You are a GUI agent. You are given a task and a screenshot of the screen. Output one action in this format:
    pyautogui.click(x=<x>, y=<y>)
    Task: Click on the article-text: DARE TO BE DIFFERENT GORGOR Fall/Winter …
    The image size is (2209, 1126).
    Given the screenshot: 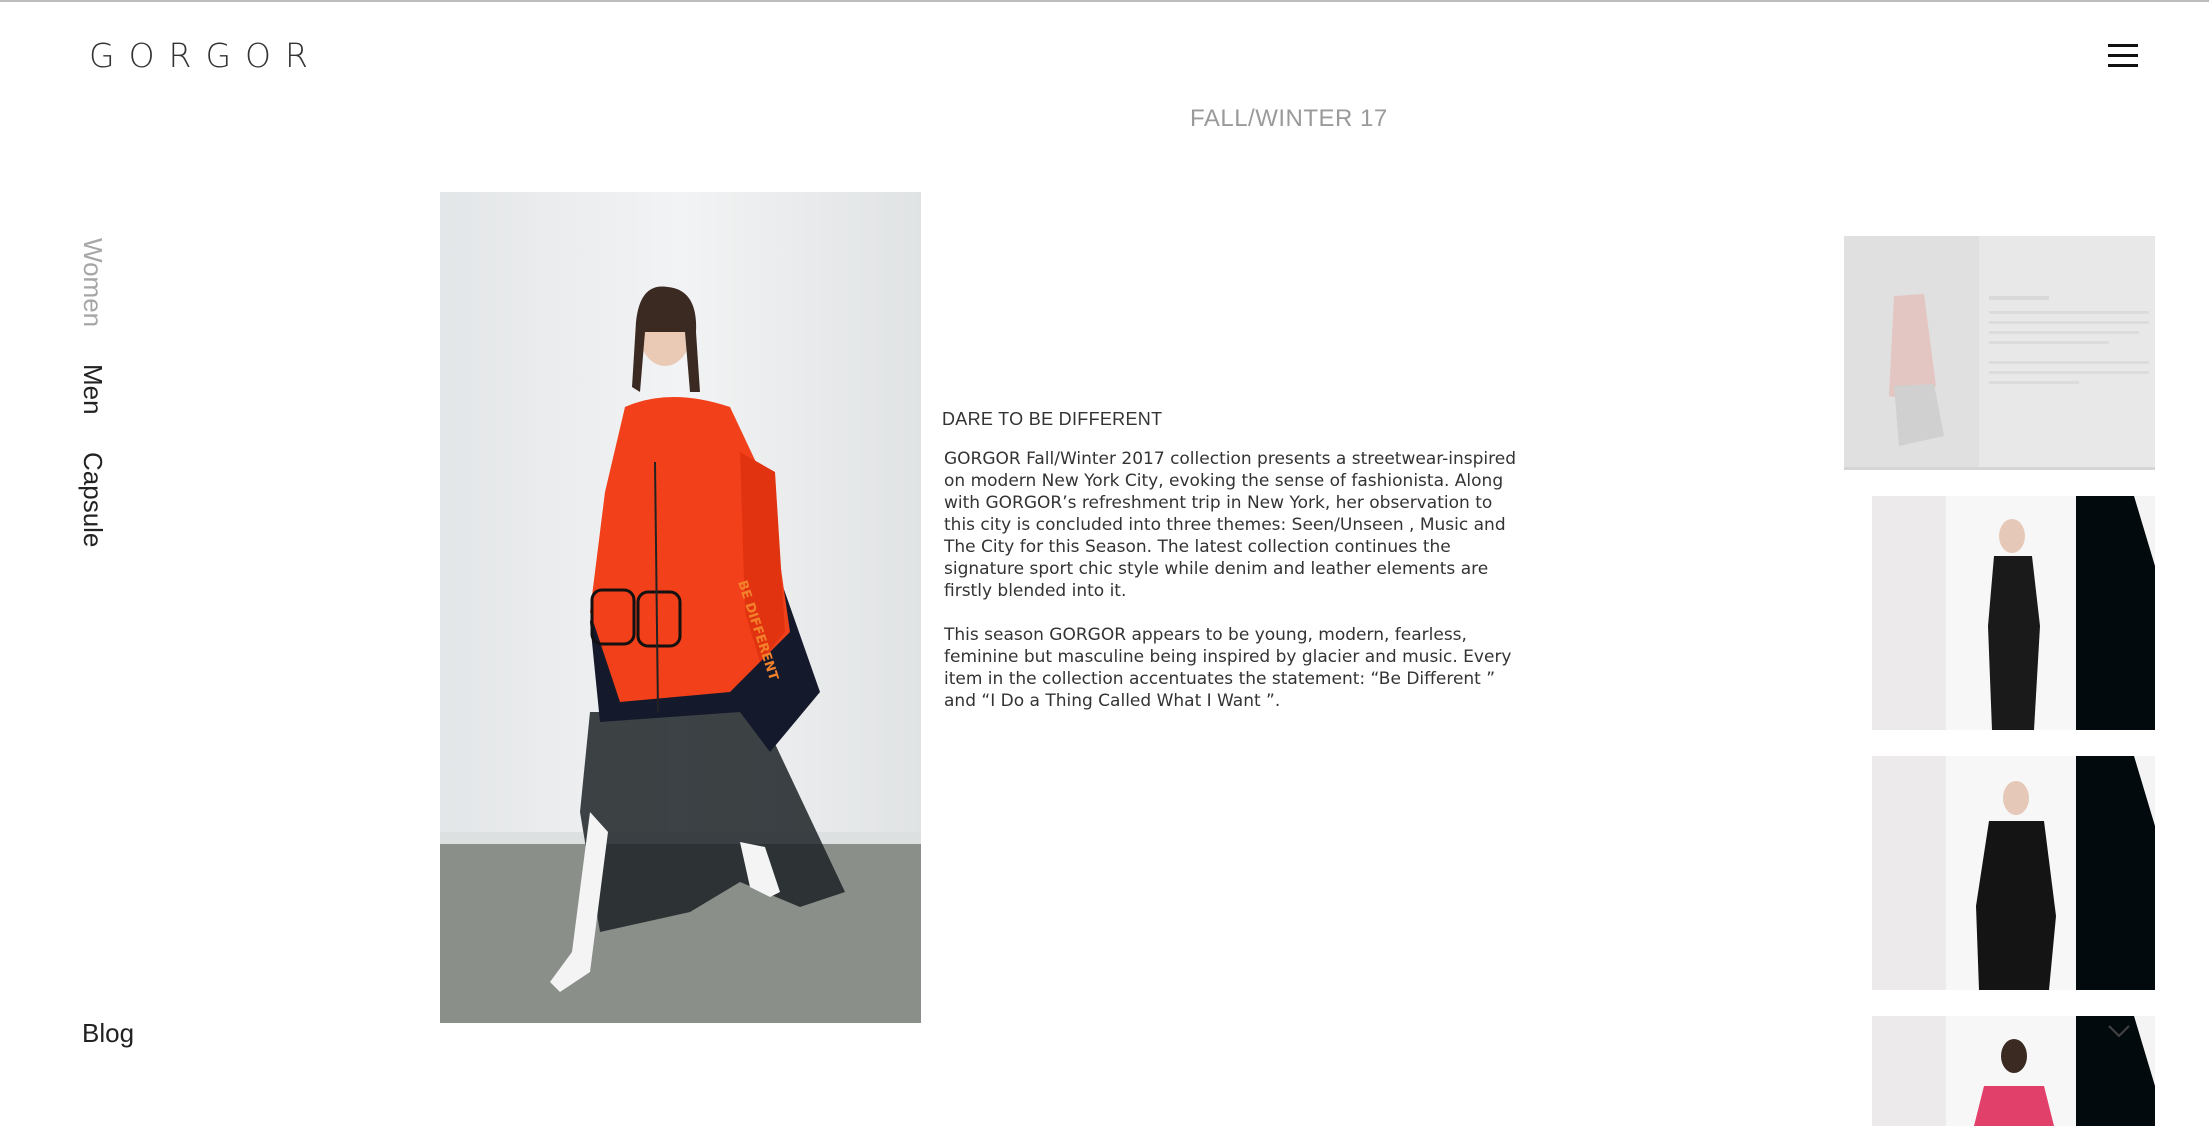 What is the action you would take?
    pyautogui.click(x=1232, y=571)
    